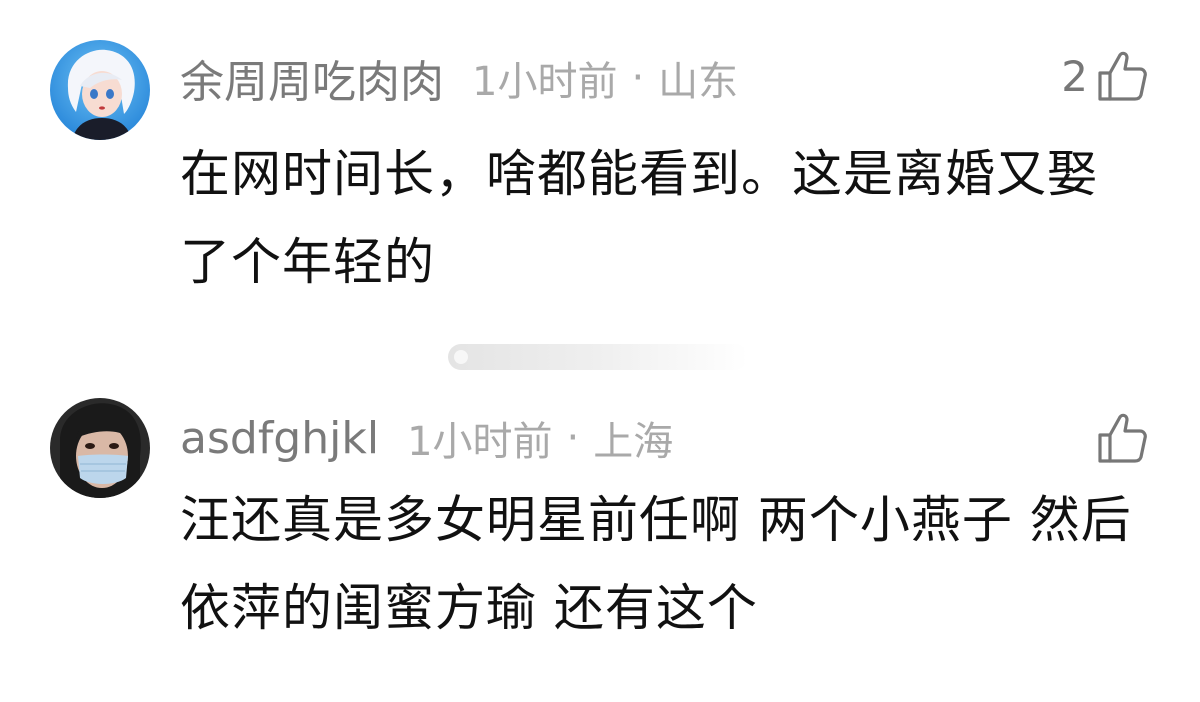 This screenshot has height=702, width=1200. I want to click on masked-person-avatar-icon, so click(100, 448).